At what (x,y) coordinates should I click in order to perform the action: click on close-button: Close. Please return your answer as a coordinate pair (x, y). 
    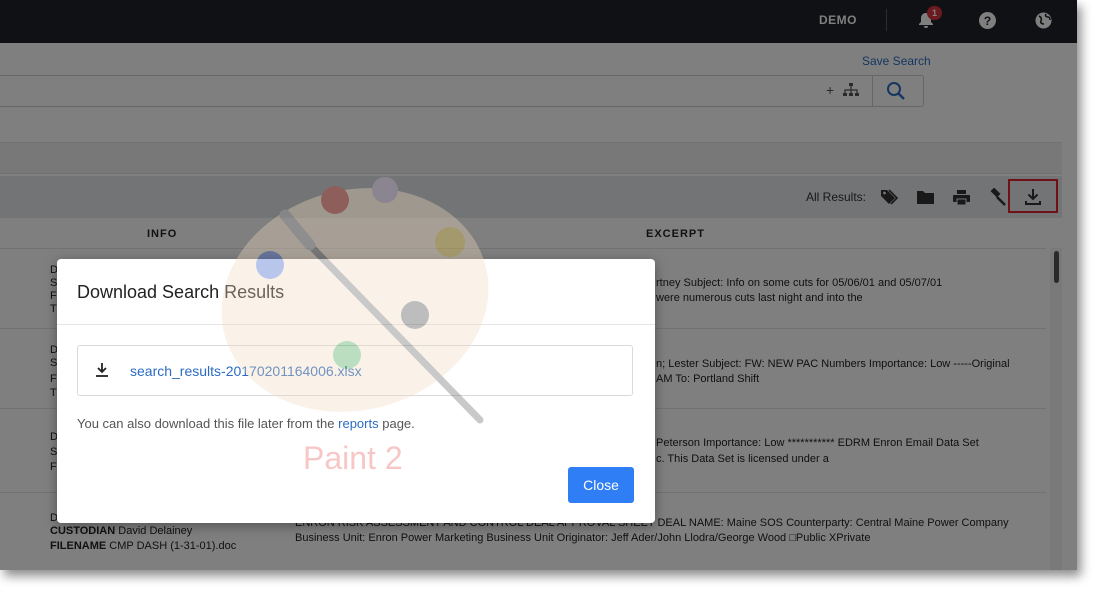
    Looking at the image, I should click on (601, 485).